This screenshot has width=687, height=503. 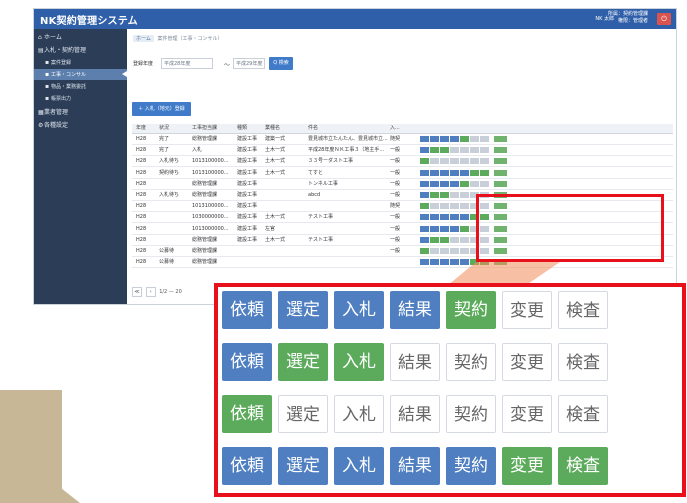 I want to click on breadcrumb-home: ホーム, so click(x=143, y=38).